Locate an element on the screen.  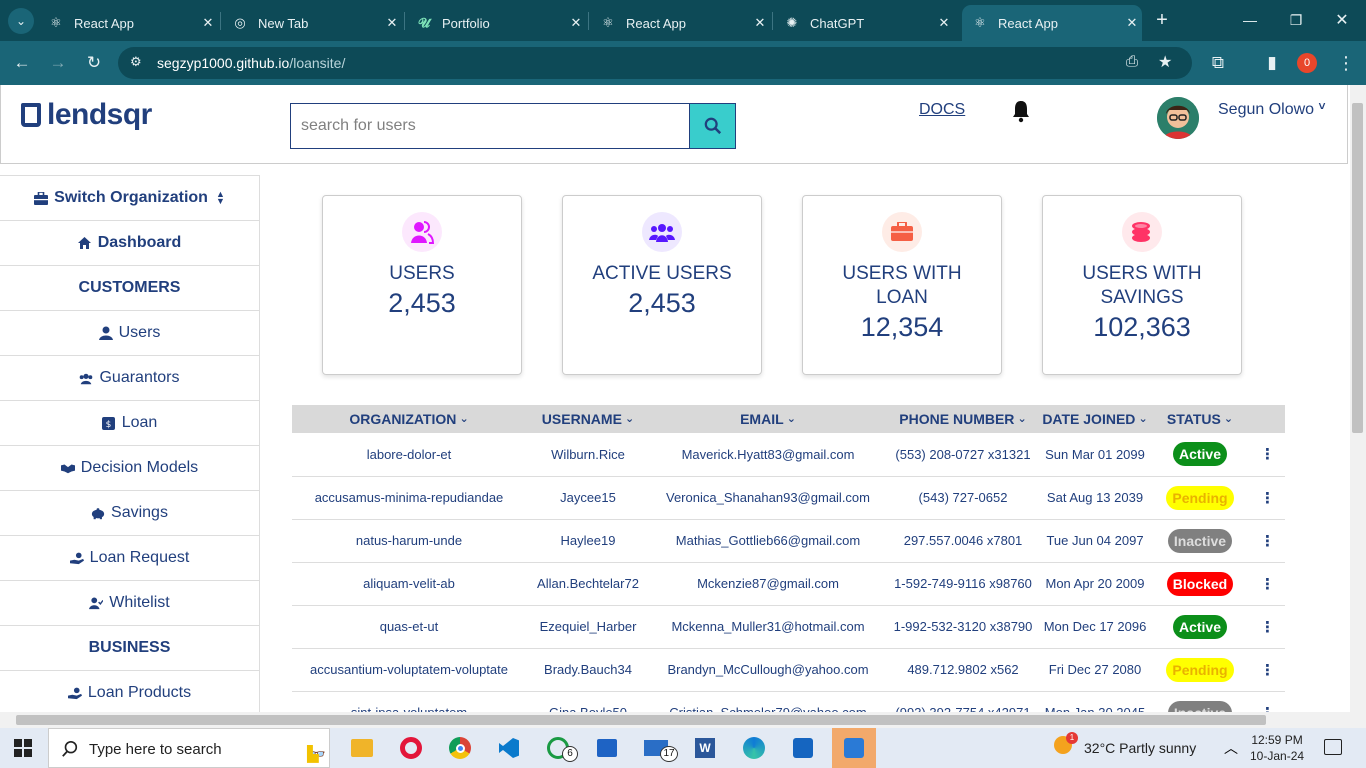
search-button is located at coordinates (712, 126).